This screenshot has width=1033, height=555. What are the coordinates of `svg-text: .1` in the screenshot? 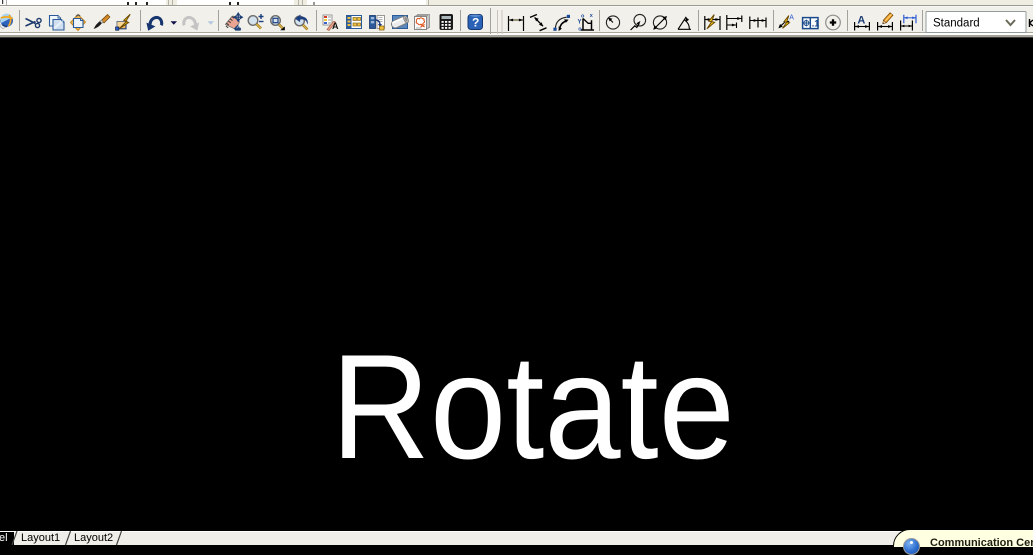 It's located at (816, 23).